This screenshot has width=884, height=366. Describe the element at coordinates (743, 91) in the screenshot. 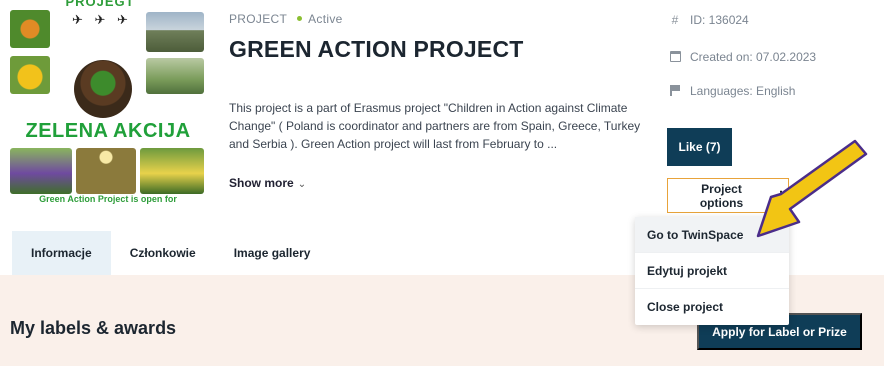

I see `languages-text: Languages: English` at that location.